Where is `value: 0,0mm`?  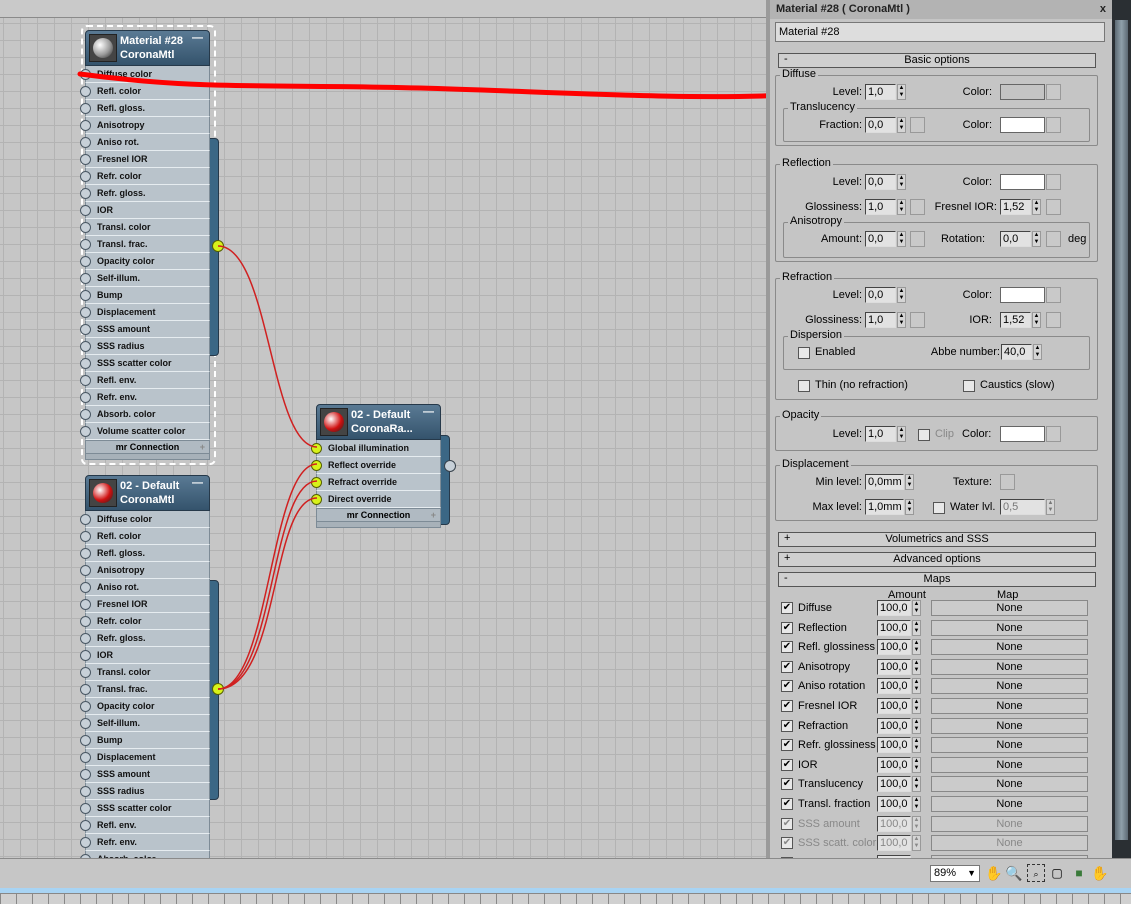
value: 0,0mm is located at coordinates (884, 482).